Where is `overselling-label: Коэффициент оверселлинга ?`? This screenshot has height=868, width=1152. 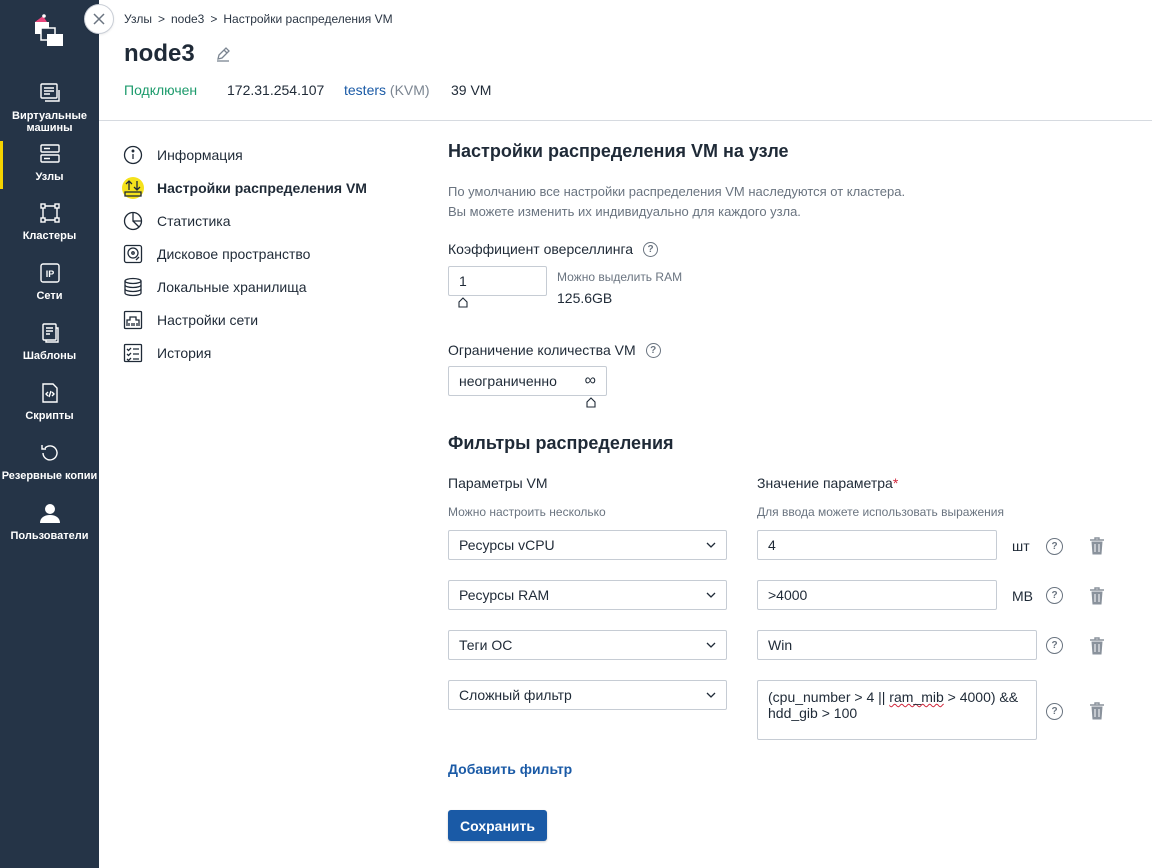
overselling-label: Коэффициент оверселлинга ? is located at coordinates (553, 249).